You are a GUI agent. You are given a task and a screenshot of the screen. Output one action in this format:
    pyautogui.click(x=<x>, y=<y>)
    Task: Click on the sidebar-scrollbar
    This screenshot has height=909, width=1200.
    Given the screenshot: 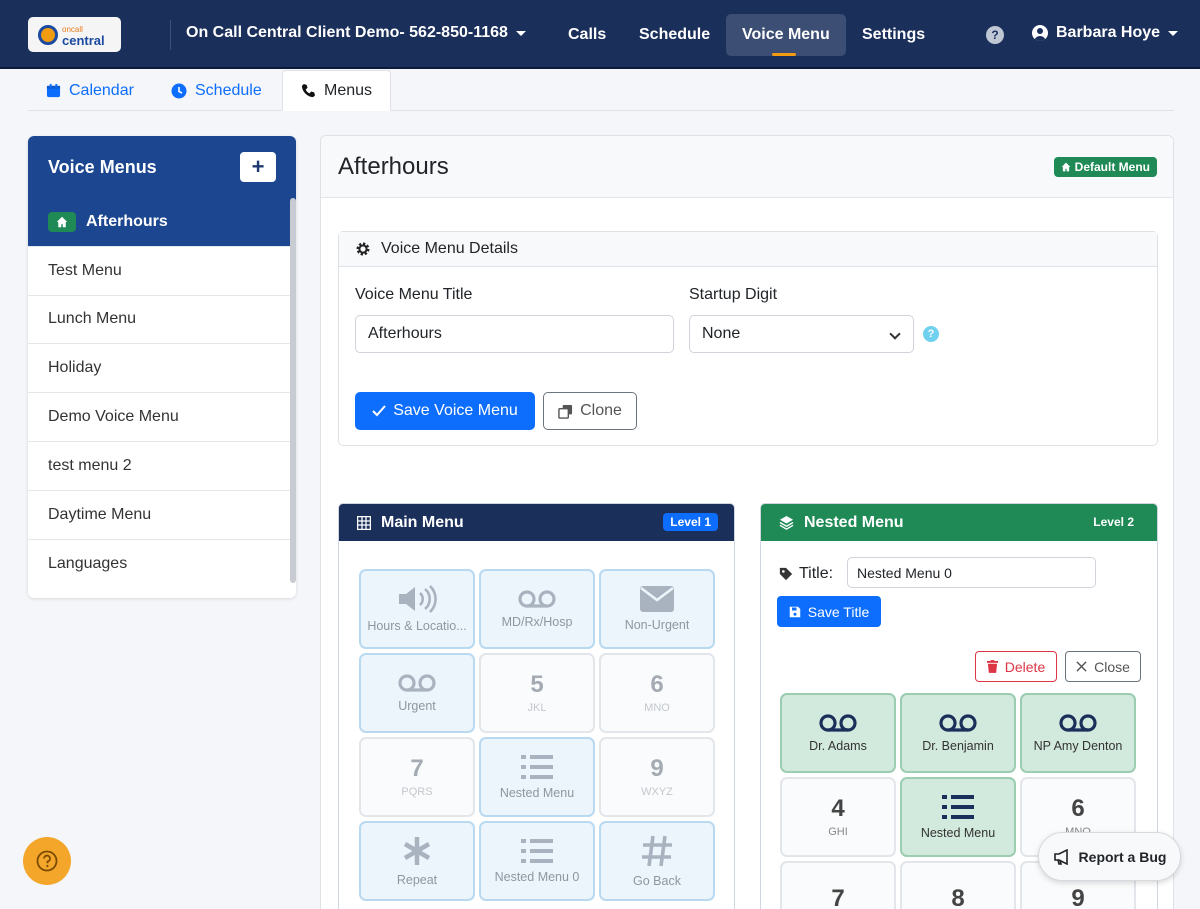 What is the action you would take?
    pyautogui.click(x=293, y=390)
    